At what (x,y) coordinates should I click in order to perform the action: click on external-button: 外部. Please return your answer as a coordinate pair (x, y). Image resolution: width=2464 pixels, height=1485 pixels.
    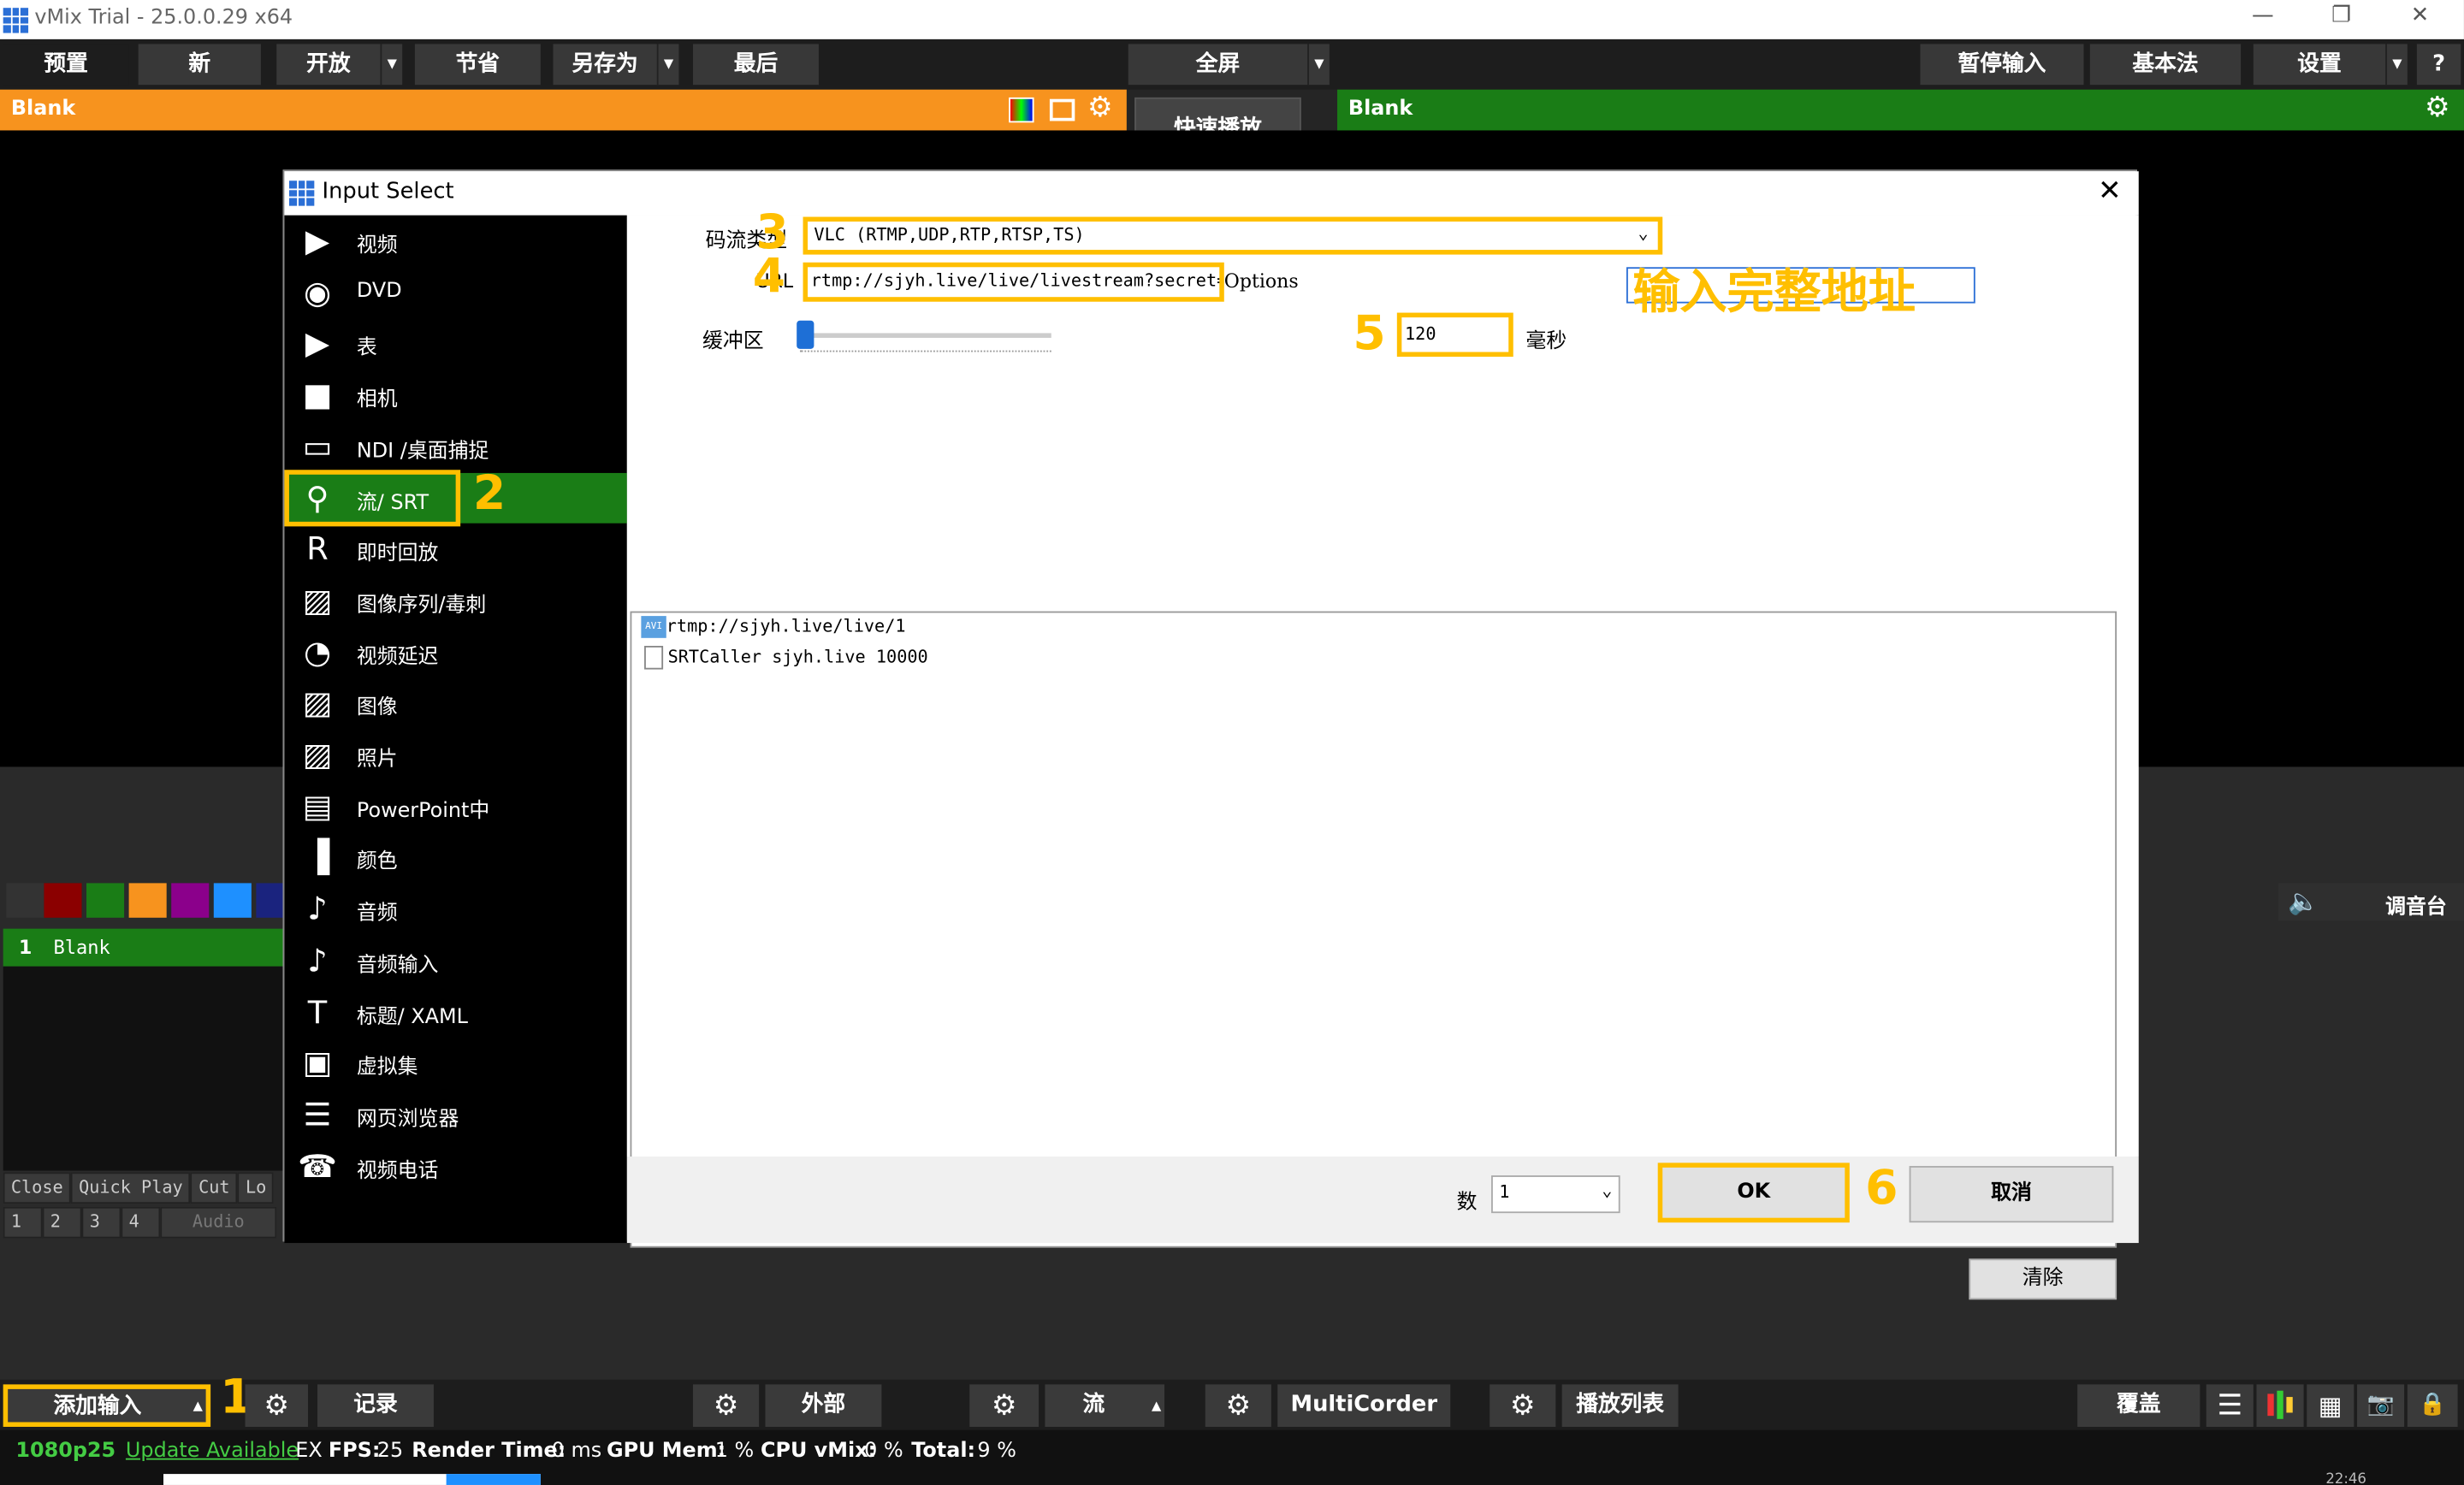
    Looking at the image, I should click on (823, 1405).